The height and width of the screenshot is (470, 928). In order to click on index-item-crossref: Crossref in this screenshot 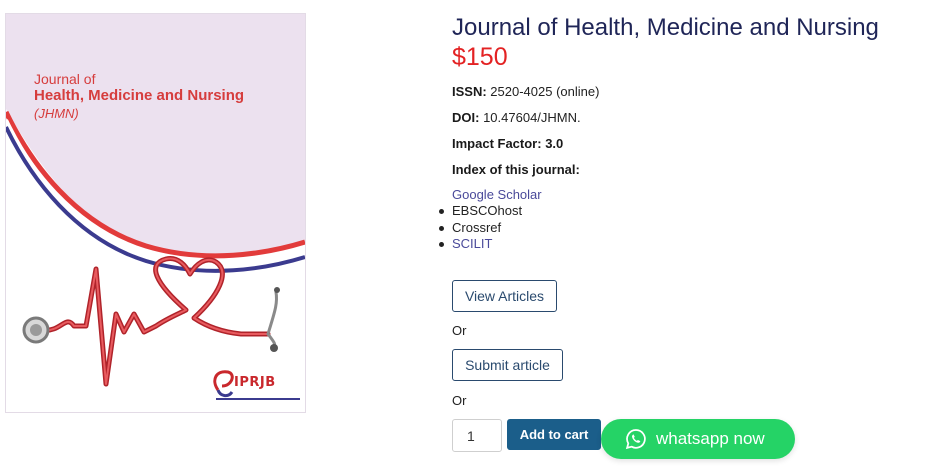, I will do `click(480, 228)`.